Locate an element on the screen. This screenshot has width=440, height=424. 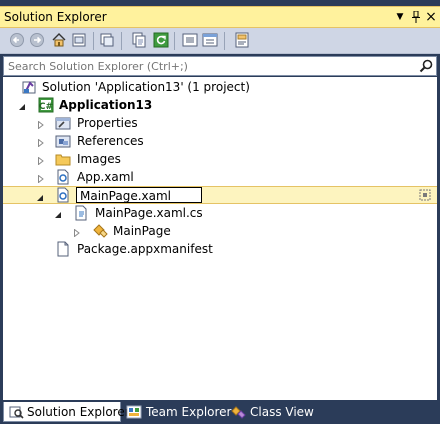
csharp-file-icon is located at coordinates (81, 213).